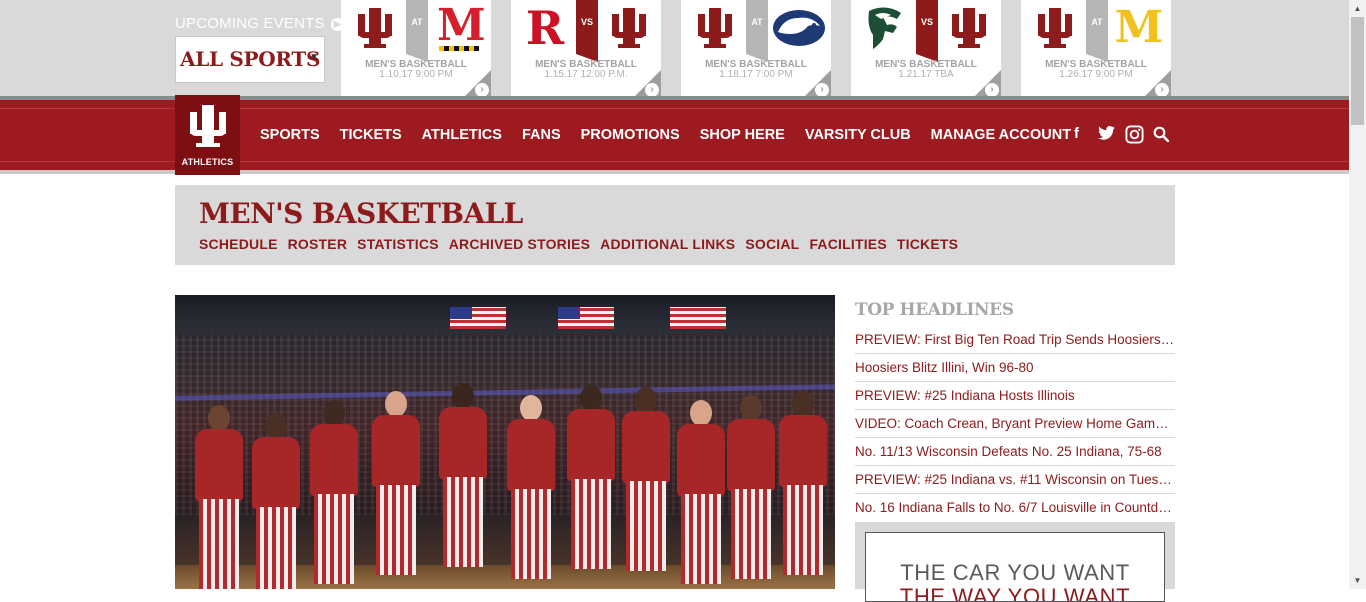 The image size is (1366, 602). Describe the element at coordinates (847, 244) in the screenshot. I see `subnav-facilities: FACILITIES` at that location.